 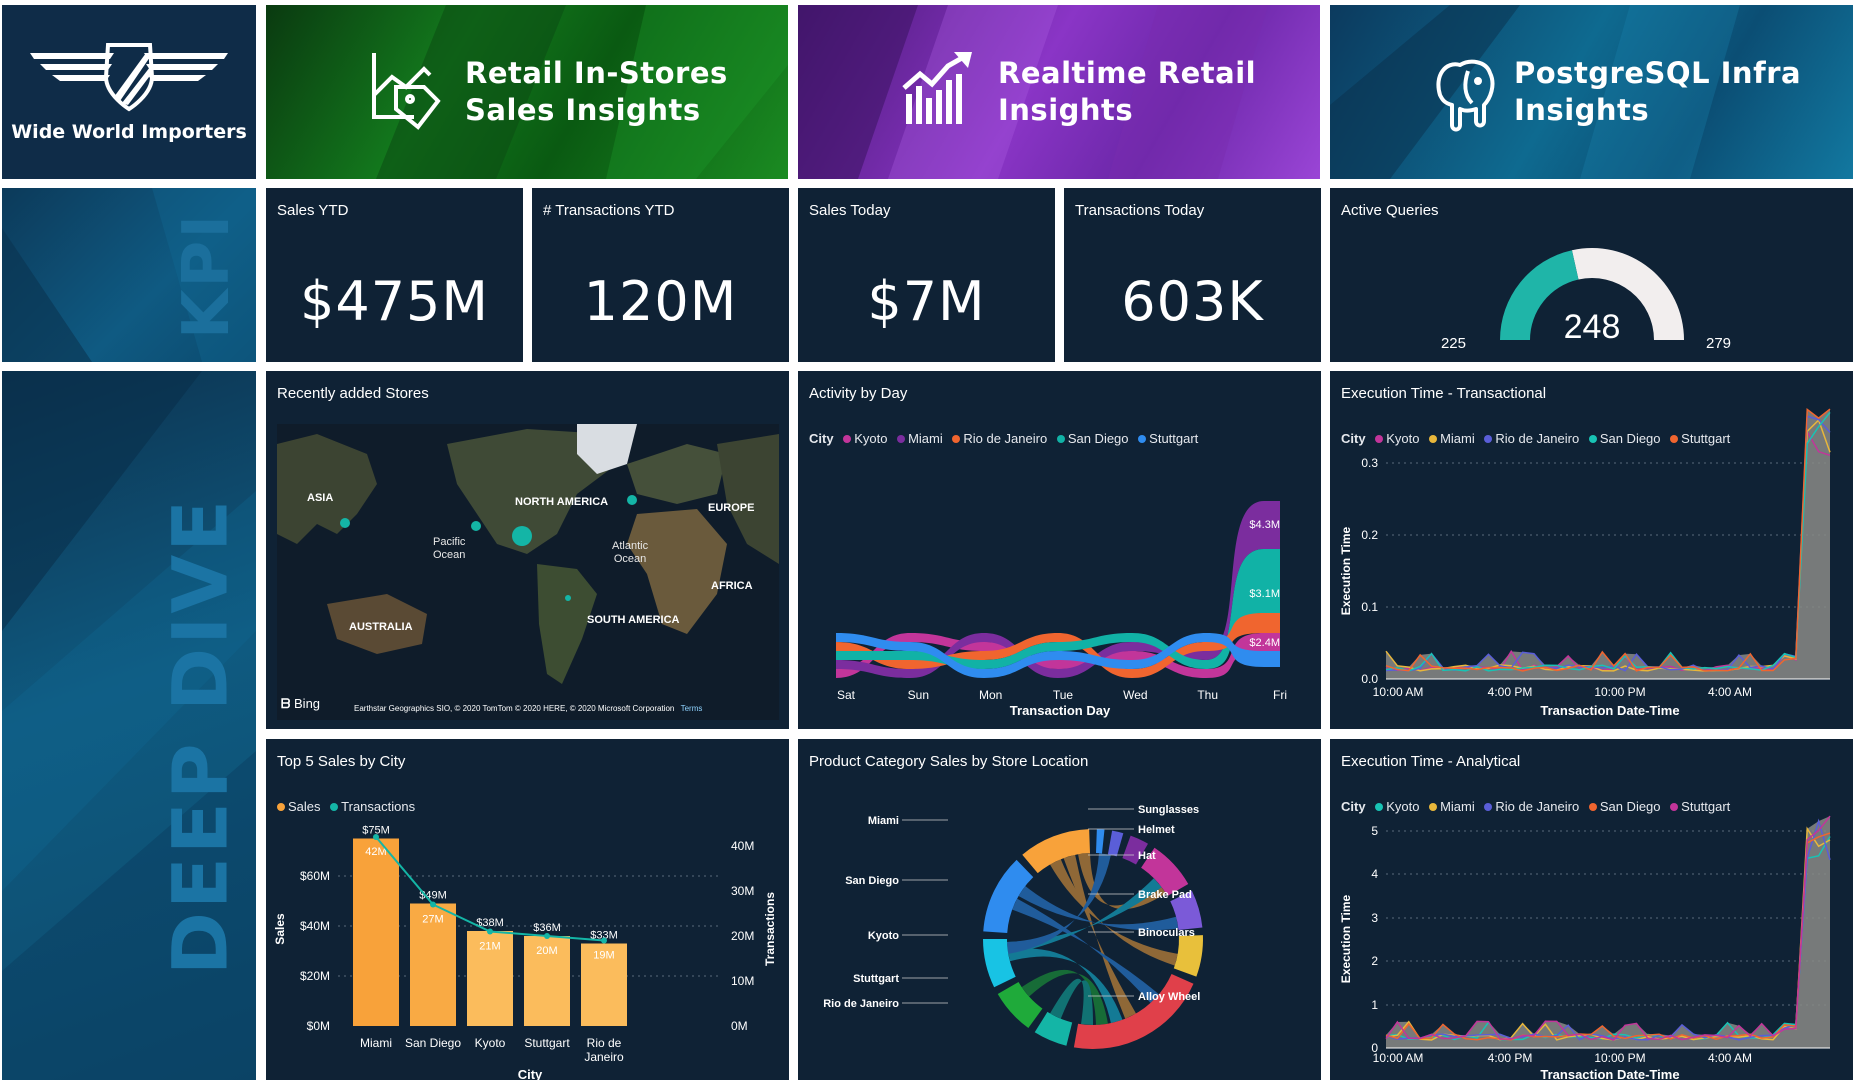 I want to click on x-tick: 10:00 PM, so click(x=1619, y=692).